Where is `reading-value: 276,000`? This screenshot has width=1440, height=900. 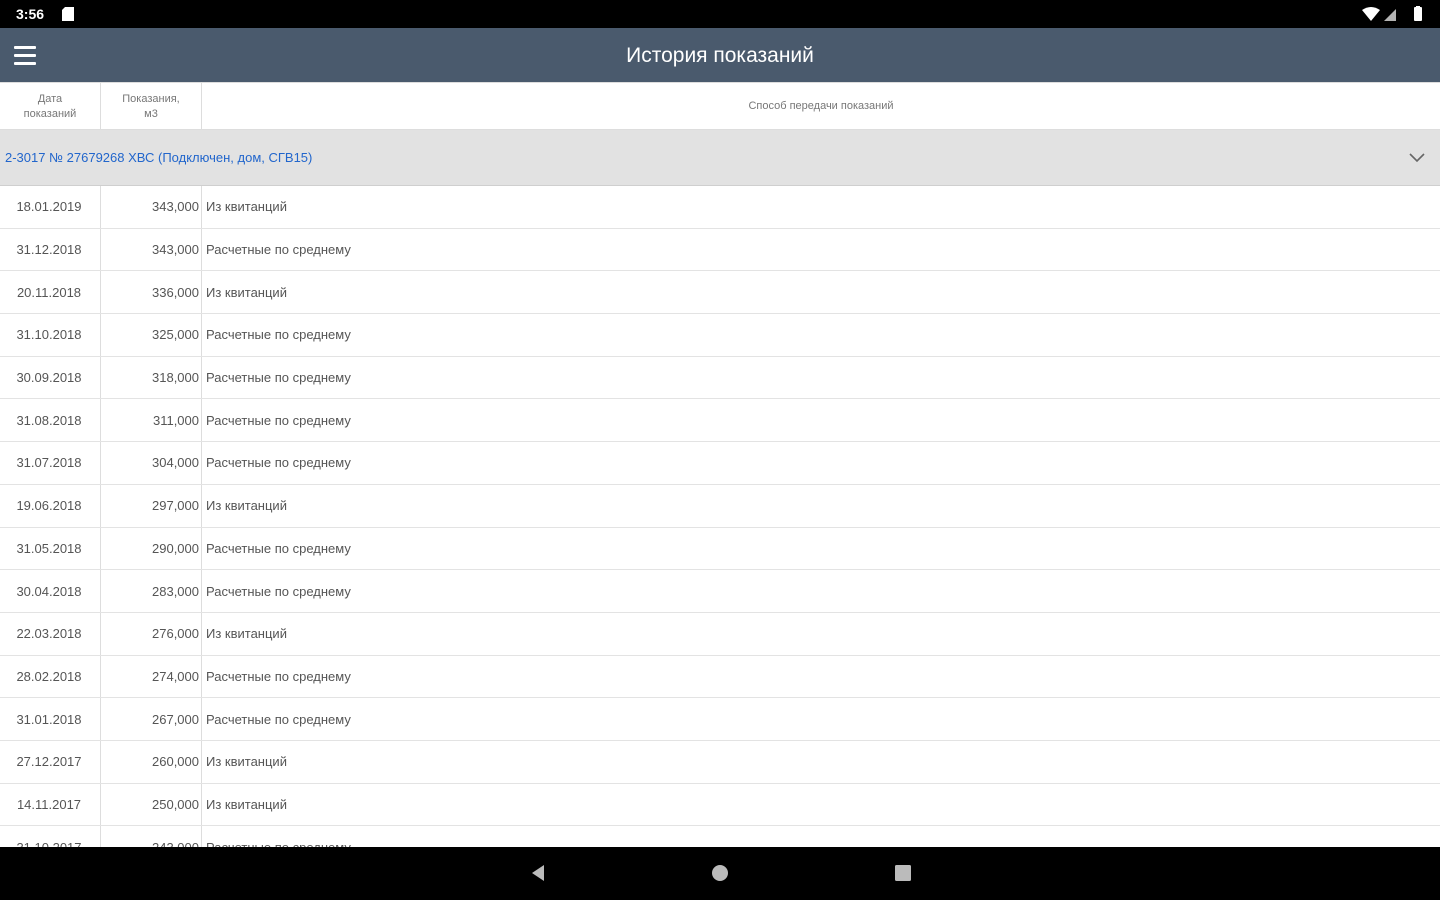
reading-value: 276,000 is located at coordinates (151, 633).